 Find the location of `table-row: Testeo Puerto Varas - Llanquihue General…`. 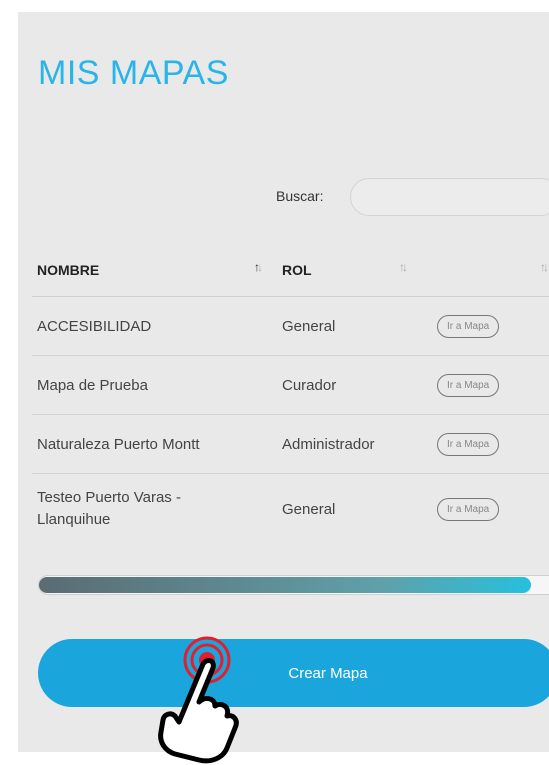

table-row: Testeo Puerto Varas - Llanquihue General… is located at coordinates (290, 509).